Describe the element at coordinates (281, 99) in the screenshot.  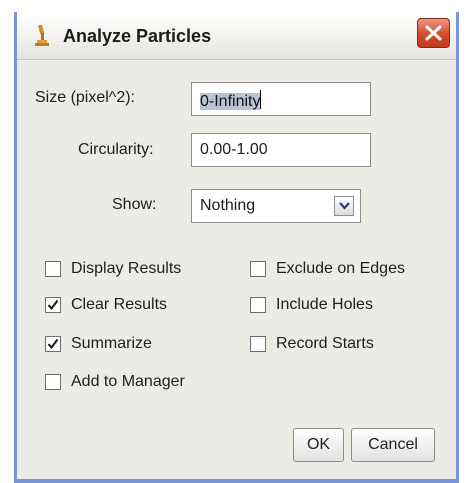
I see `size-input: 0-Infinity` at that location.